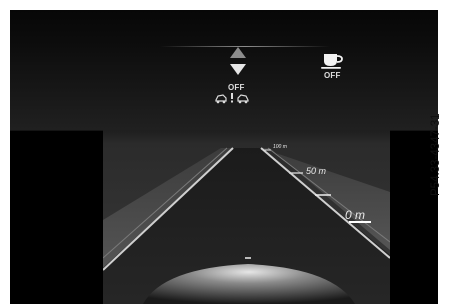  Describe the element at coordinates (238, 69) in the screenshot. I see `triangle-down-icon` at that location.